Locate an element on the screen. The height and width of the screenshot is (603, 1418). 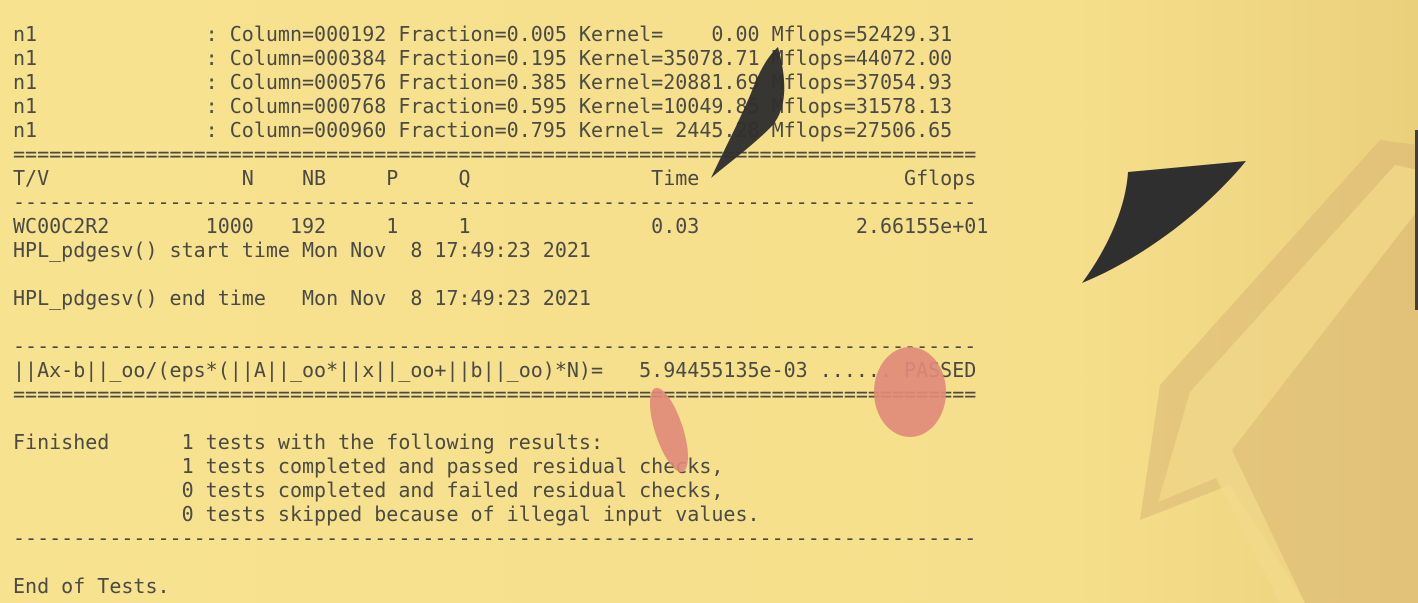
end-of-tests-line: End of Tests. is located at coordinates (91, 586).